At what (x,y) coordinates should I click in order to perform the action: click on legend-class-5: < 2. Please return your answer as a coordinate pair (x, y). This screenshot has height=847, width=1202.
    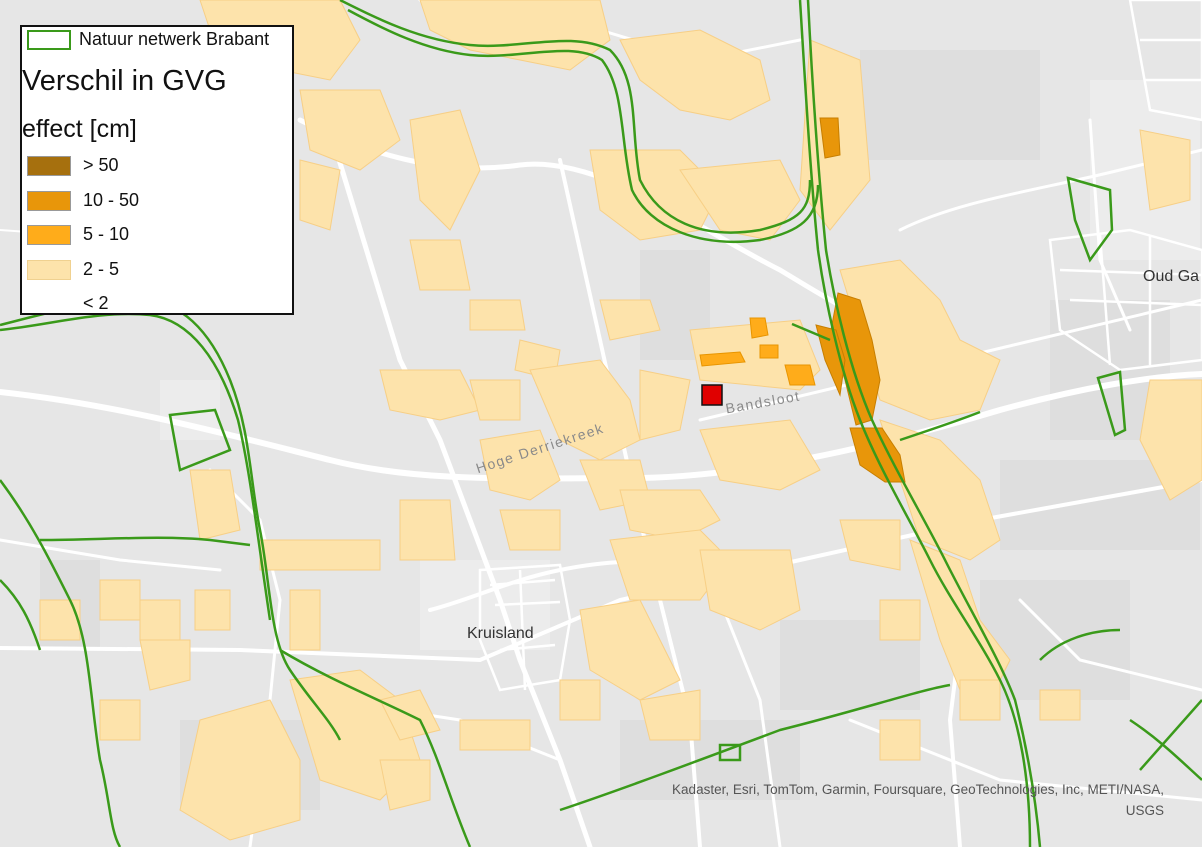
    Looking at the image, I should click on (65, 303).